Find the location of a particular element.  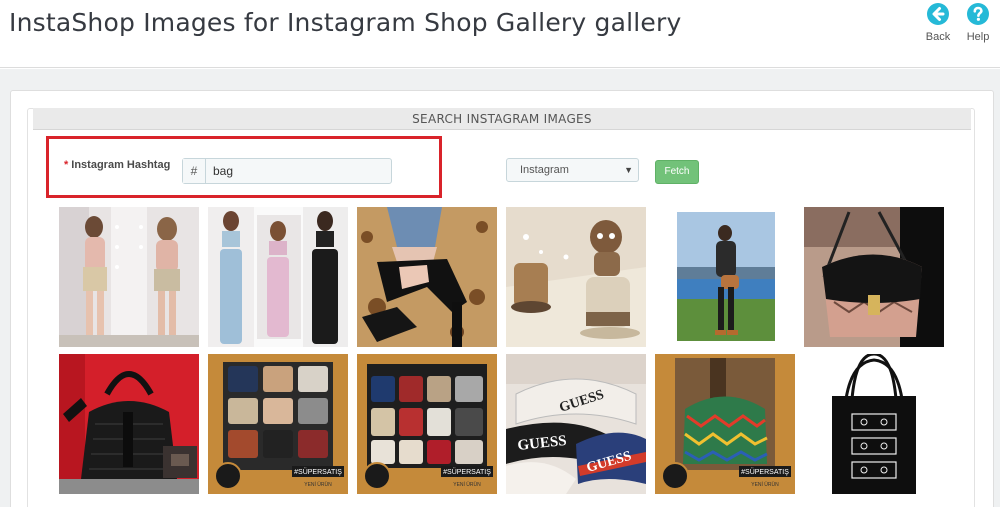

section-heading: SEARCH INSTAGRAM IMAGES is located at coordinates (502, 119).